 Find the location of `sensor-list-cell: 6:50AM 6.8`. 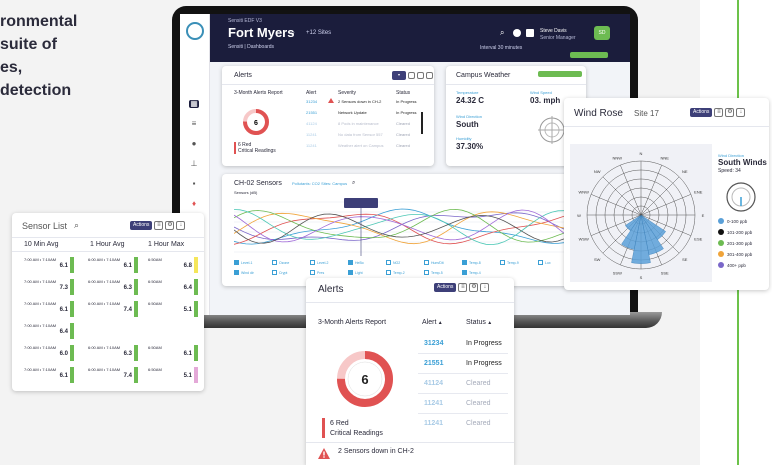

sensor-list-cell: 6:50AM 6.8 is located at coordinates (173, 265).